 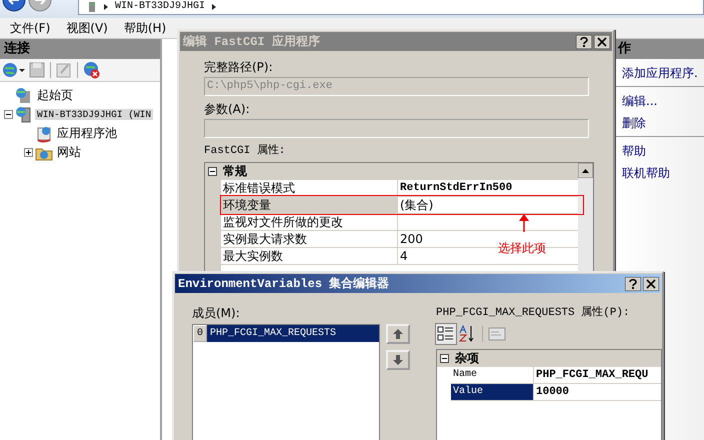 I want to click on tree-item: 应用程序池, so click(x=87, y=133).